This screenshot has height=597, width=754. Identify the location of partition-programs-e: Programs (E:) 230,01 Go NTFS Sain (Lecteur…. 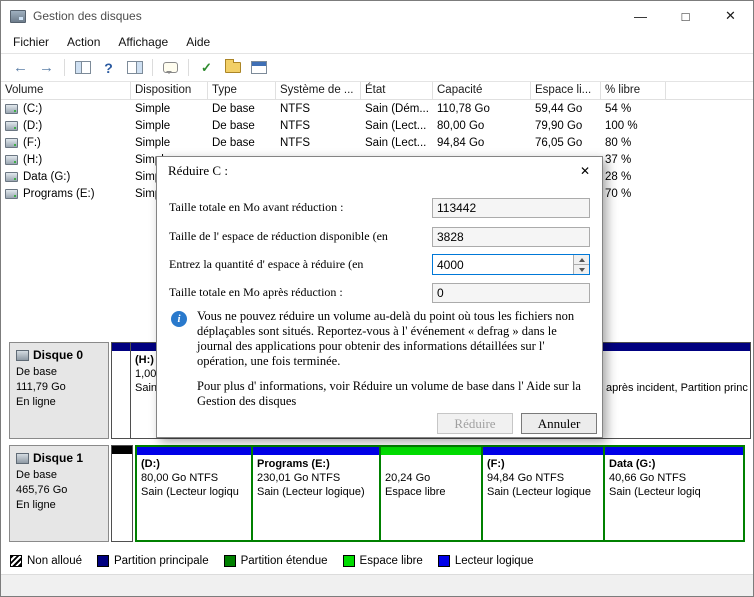
(316, 493).